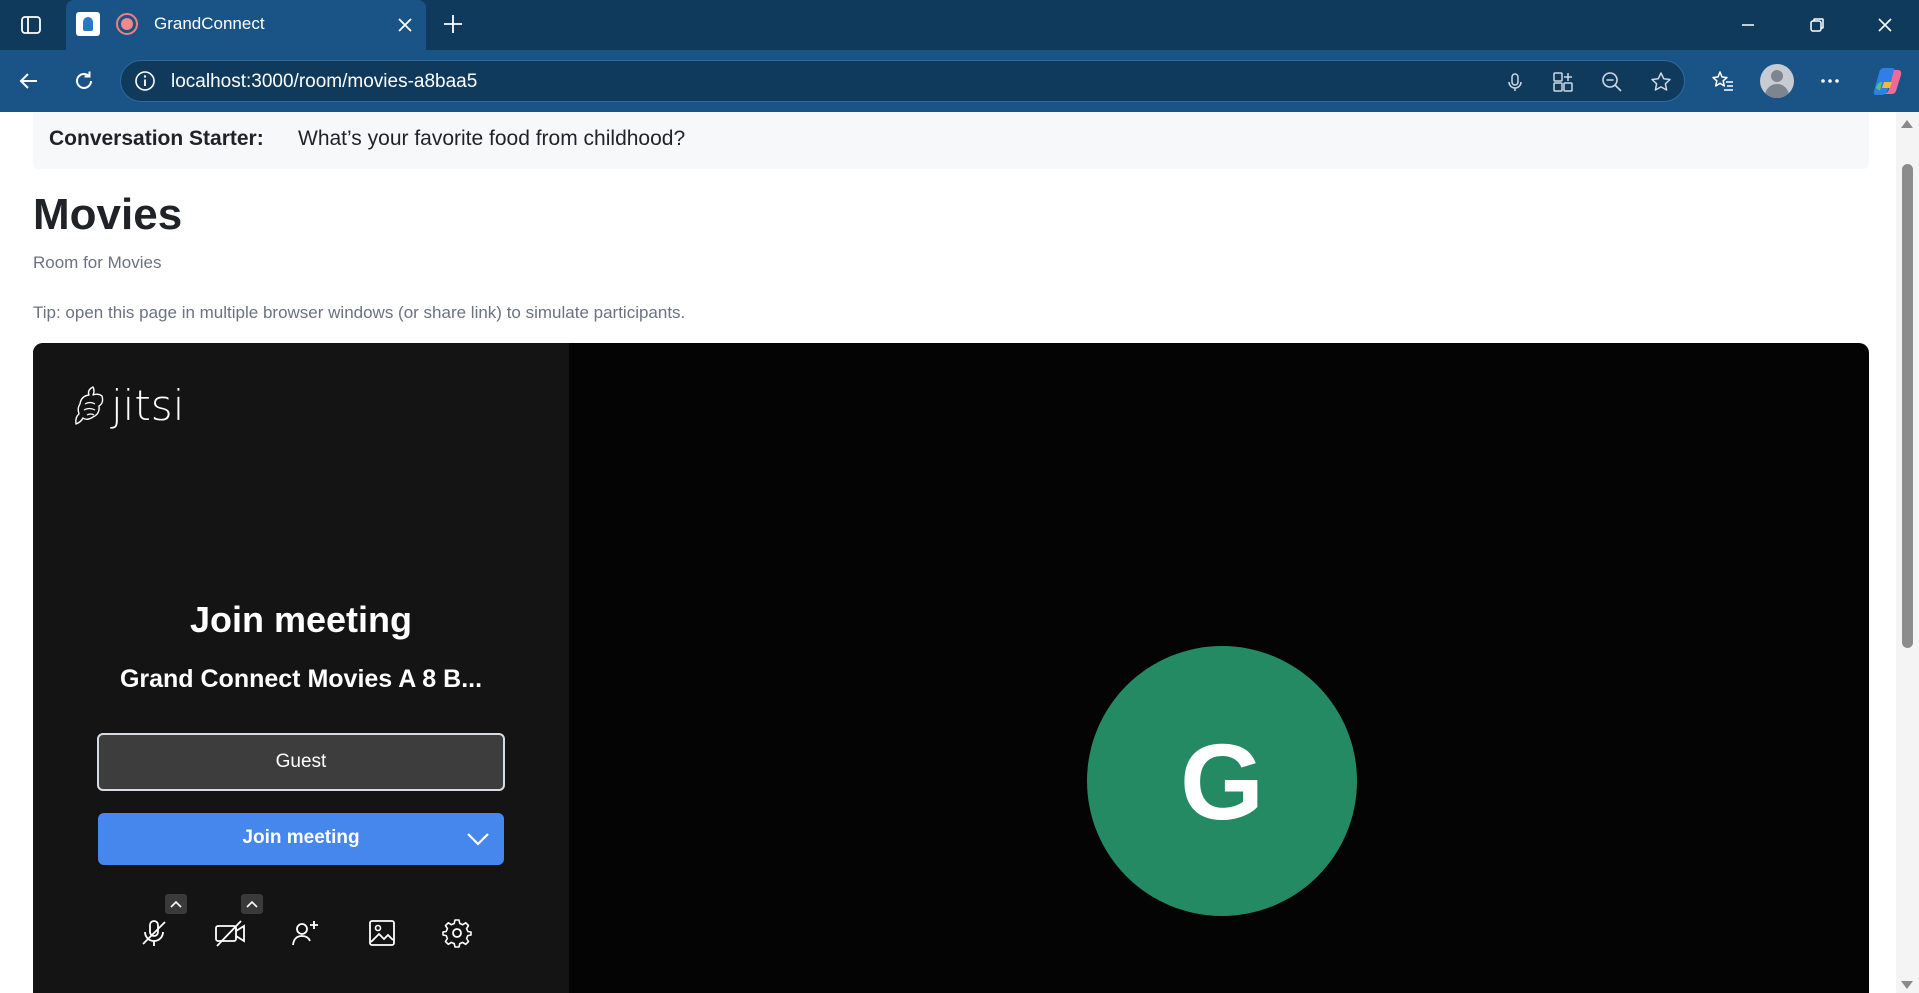  Describe the element at coordinates (209, 23) in the screenshot. I see `tab-title: GrandConnect` at that location.